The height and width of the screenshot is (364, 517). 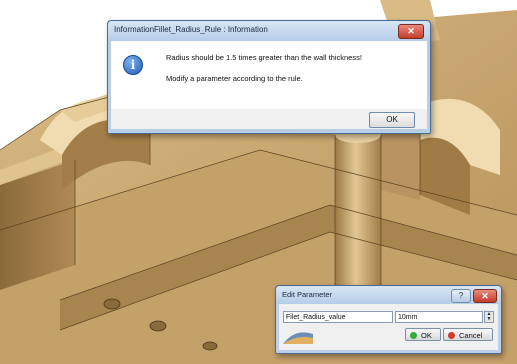 I want to click on parameter-value-input: 10mm, so click(x=439, y=317).